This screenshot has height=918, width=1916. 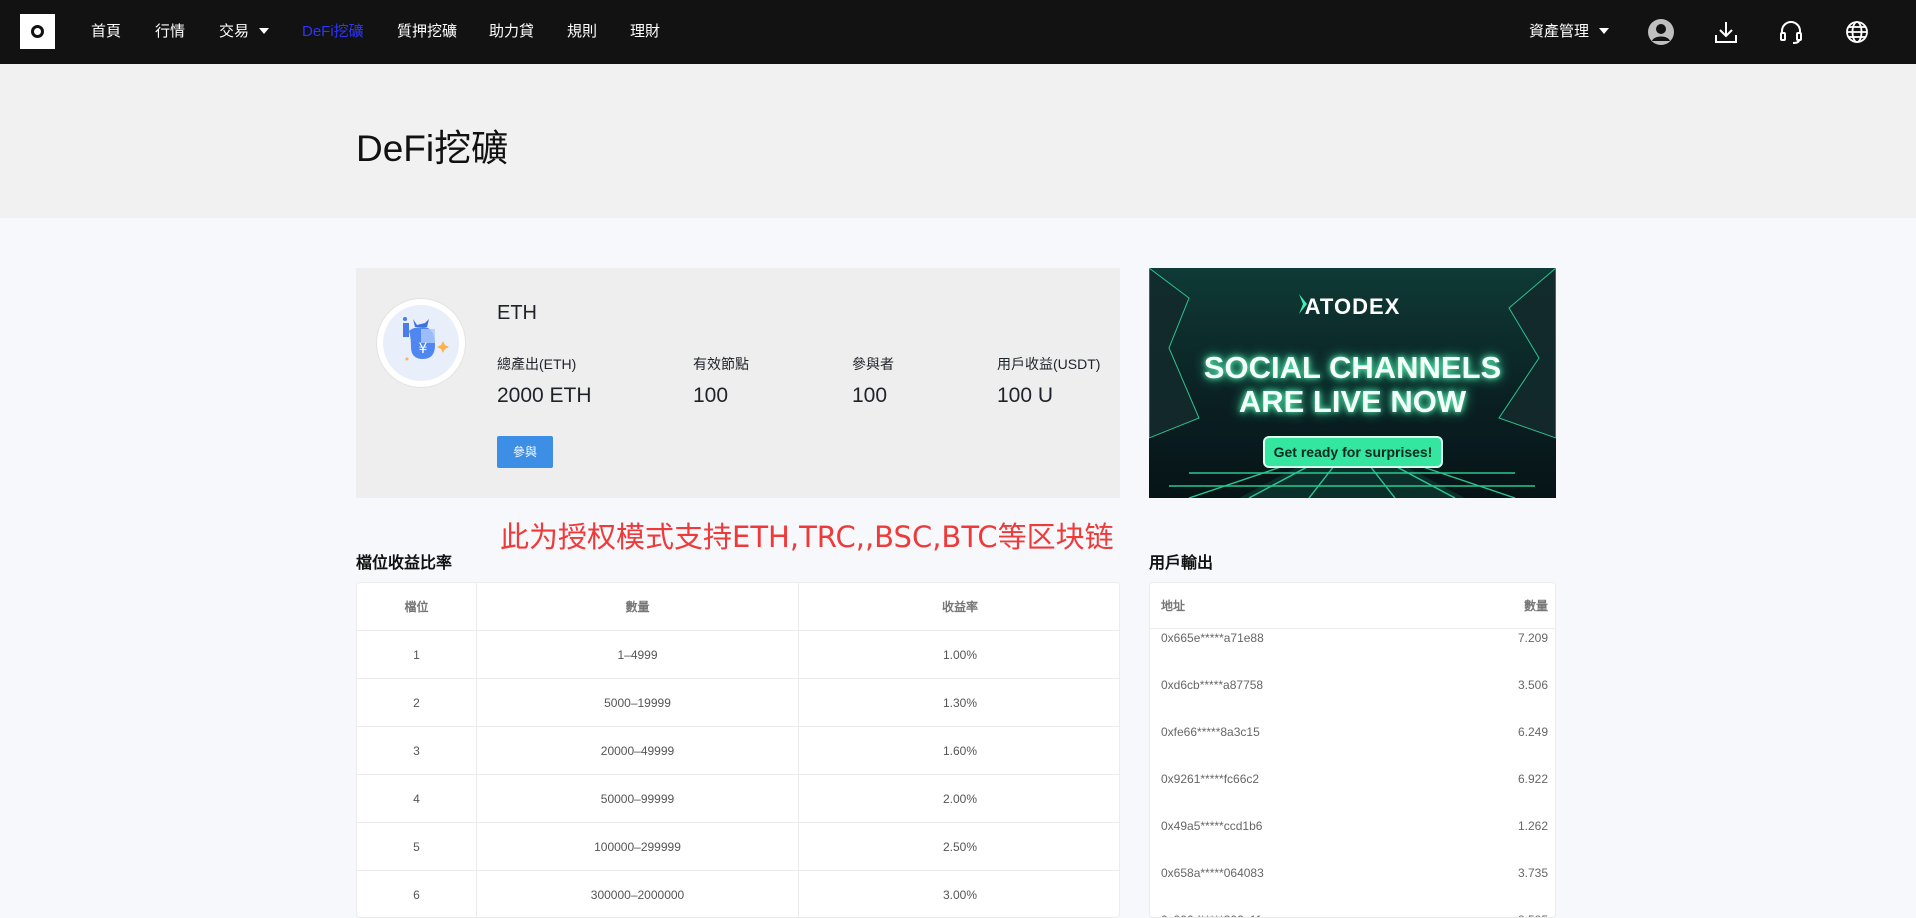 What do you see at coordinates (1532, 873) in the screenshot?
I see `quantity-cell: 3.735` at bounding box center [1532, 873].